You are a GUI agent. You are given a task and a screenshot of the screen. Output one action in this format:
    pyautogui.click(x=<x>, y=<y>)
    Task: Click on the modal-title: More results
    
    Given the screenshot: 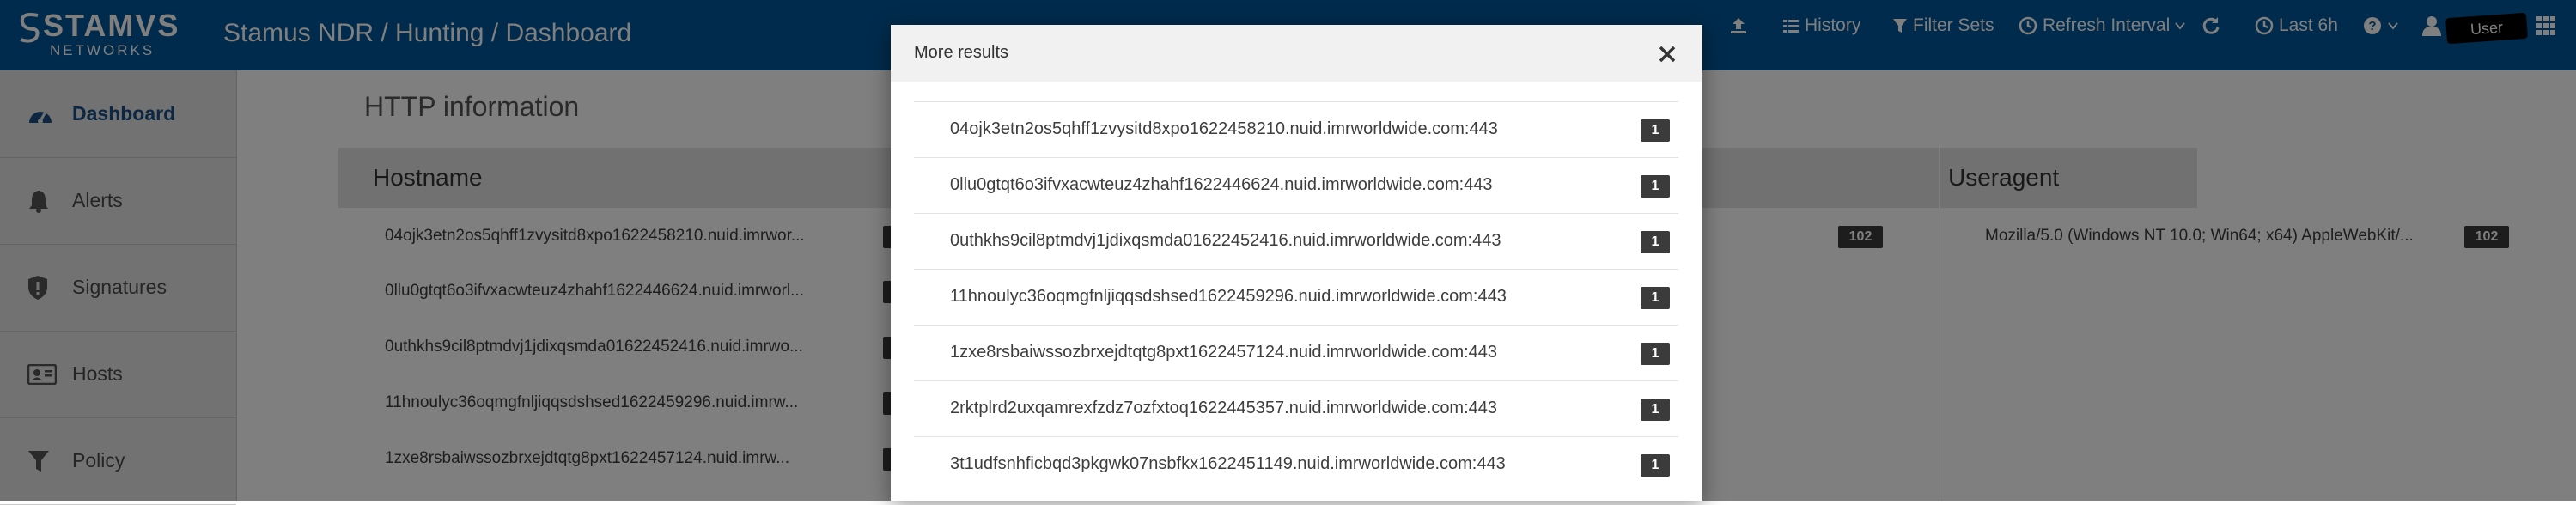 What is the action you would take?
    pyautogui.click(x=961, y=52)
    